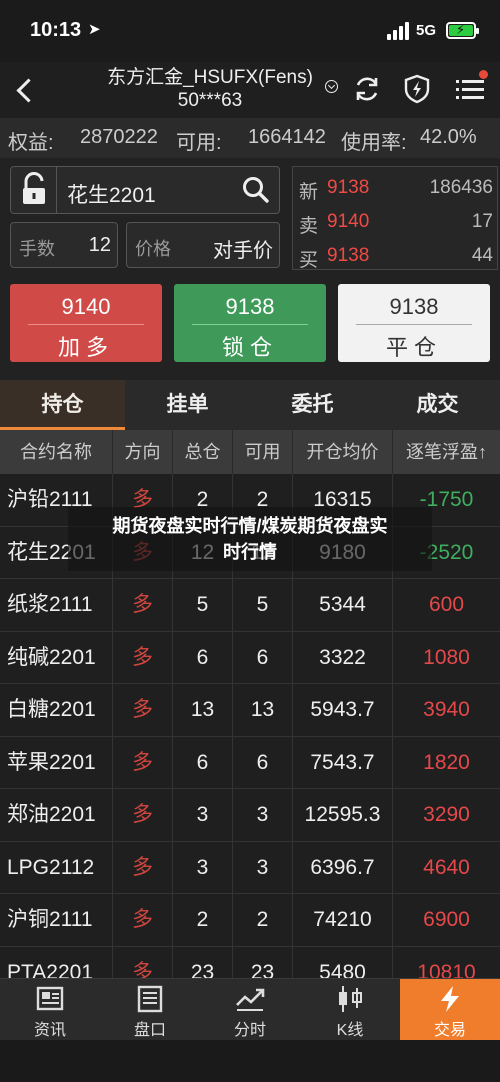 Image resolution: width=500 pixels, height=1082 pixels. I want to click on lock-label: 锁仓, so click(249, 347).